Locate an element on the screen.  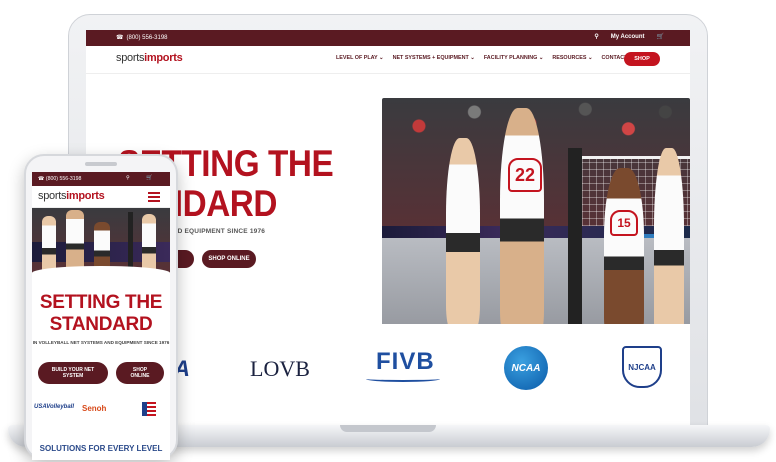
site-logo: sportsimports is located at coordinates (149, 58).